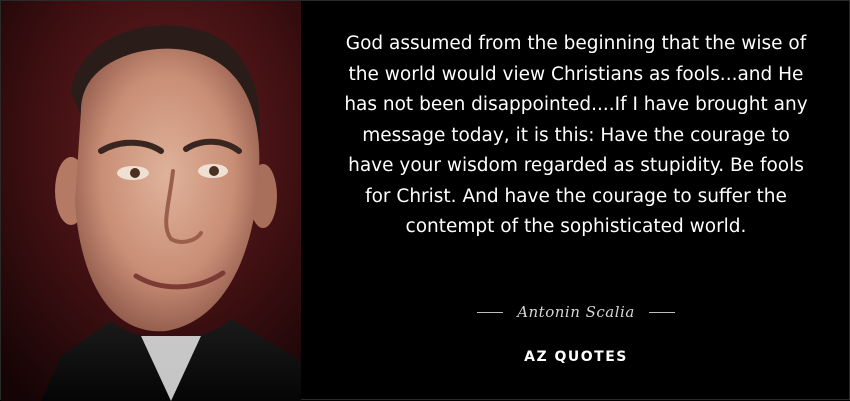  What do you see at coordinates (661, 312) in the screenshot?
I see `right-dash-divider` at bounding box center [661, 312].